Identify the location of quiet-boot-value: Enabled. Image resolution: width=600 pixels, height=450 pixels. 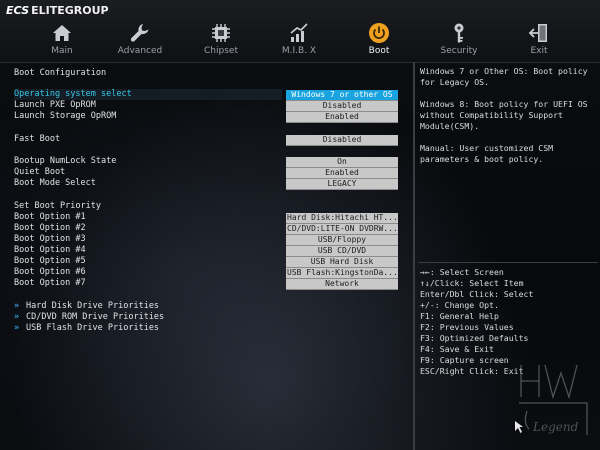
(342, 173).